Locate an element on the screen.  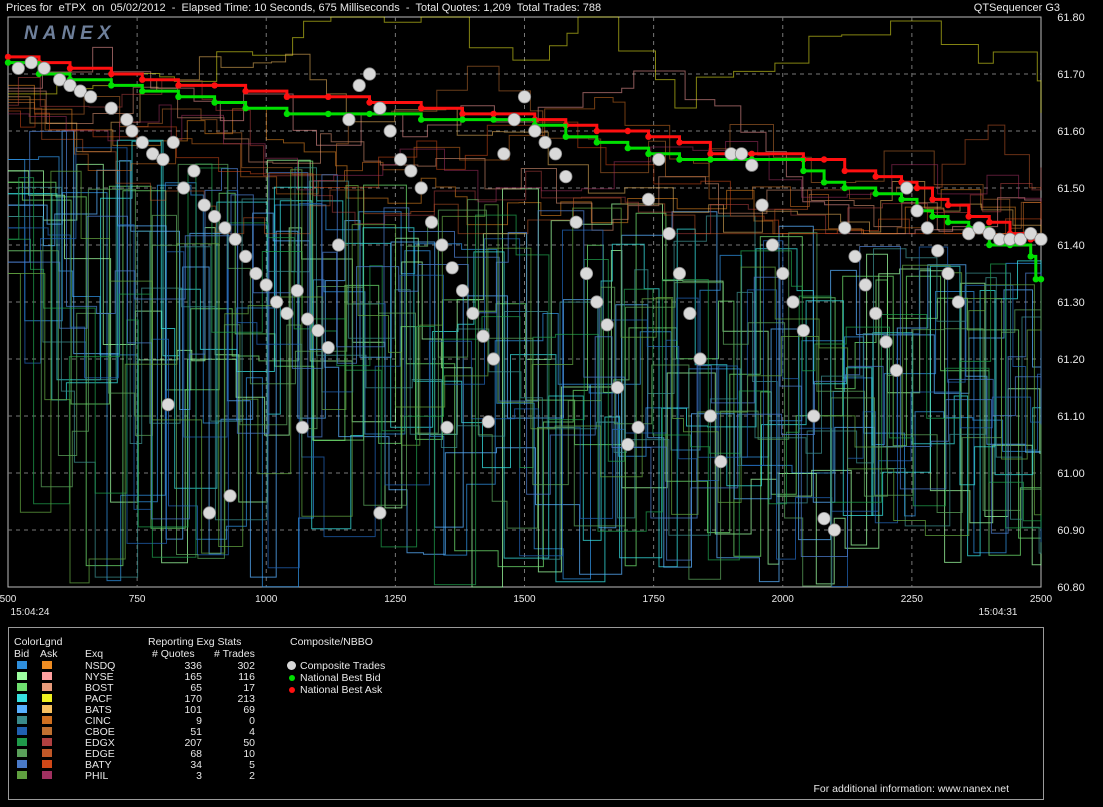
exchange-row: EDGX 207 50 is located at coordinates (144, 743).